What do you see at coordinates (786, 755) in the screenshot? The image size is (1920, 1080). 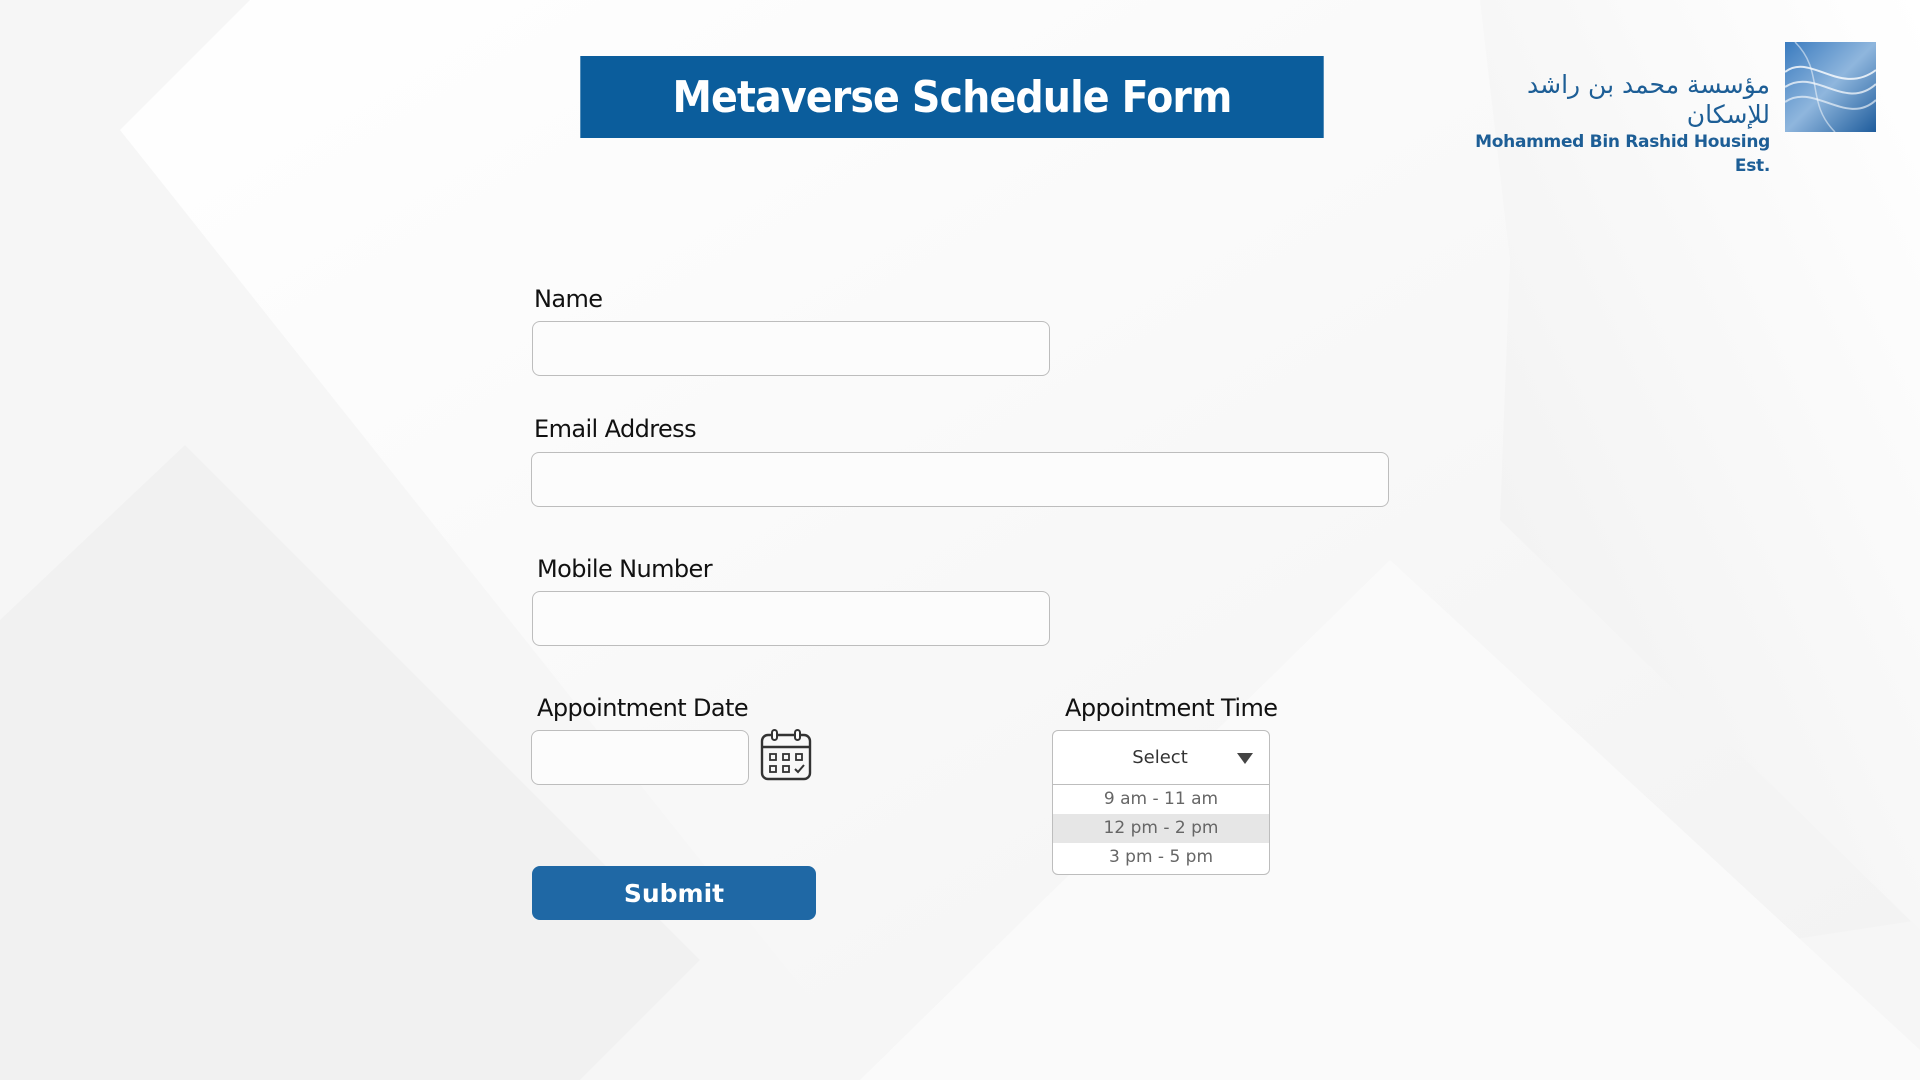 I see `calendar-icon` at bounding box center [786, 755].